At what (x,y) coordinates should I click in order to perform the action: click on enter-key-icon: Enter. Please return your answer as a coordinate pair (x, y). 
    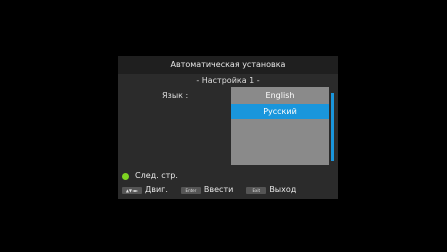
    Looking at the image, I should click on (190, 190).